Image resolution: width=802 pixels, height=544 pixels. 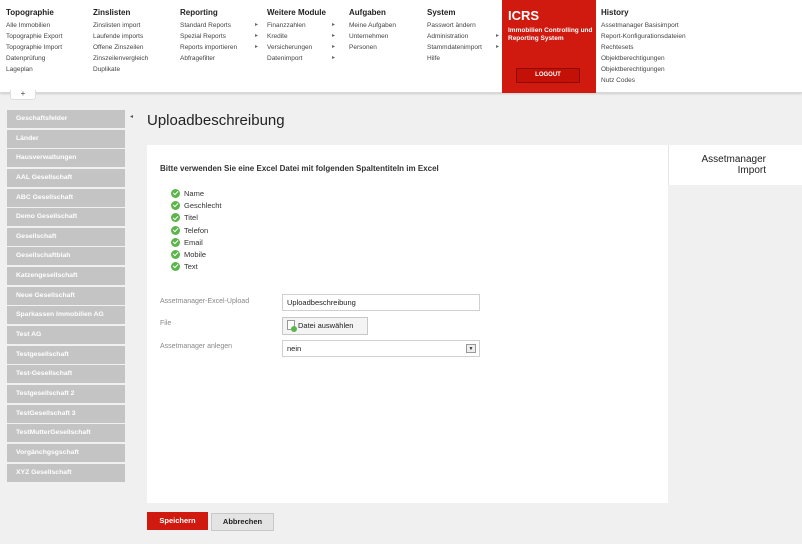 I want to click on list-item: Titel, so click(x=196, y=218).